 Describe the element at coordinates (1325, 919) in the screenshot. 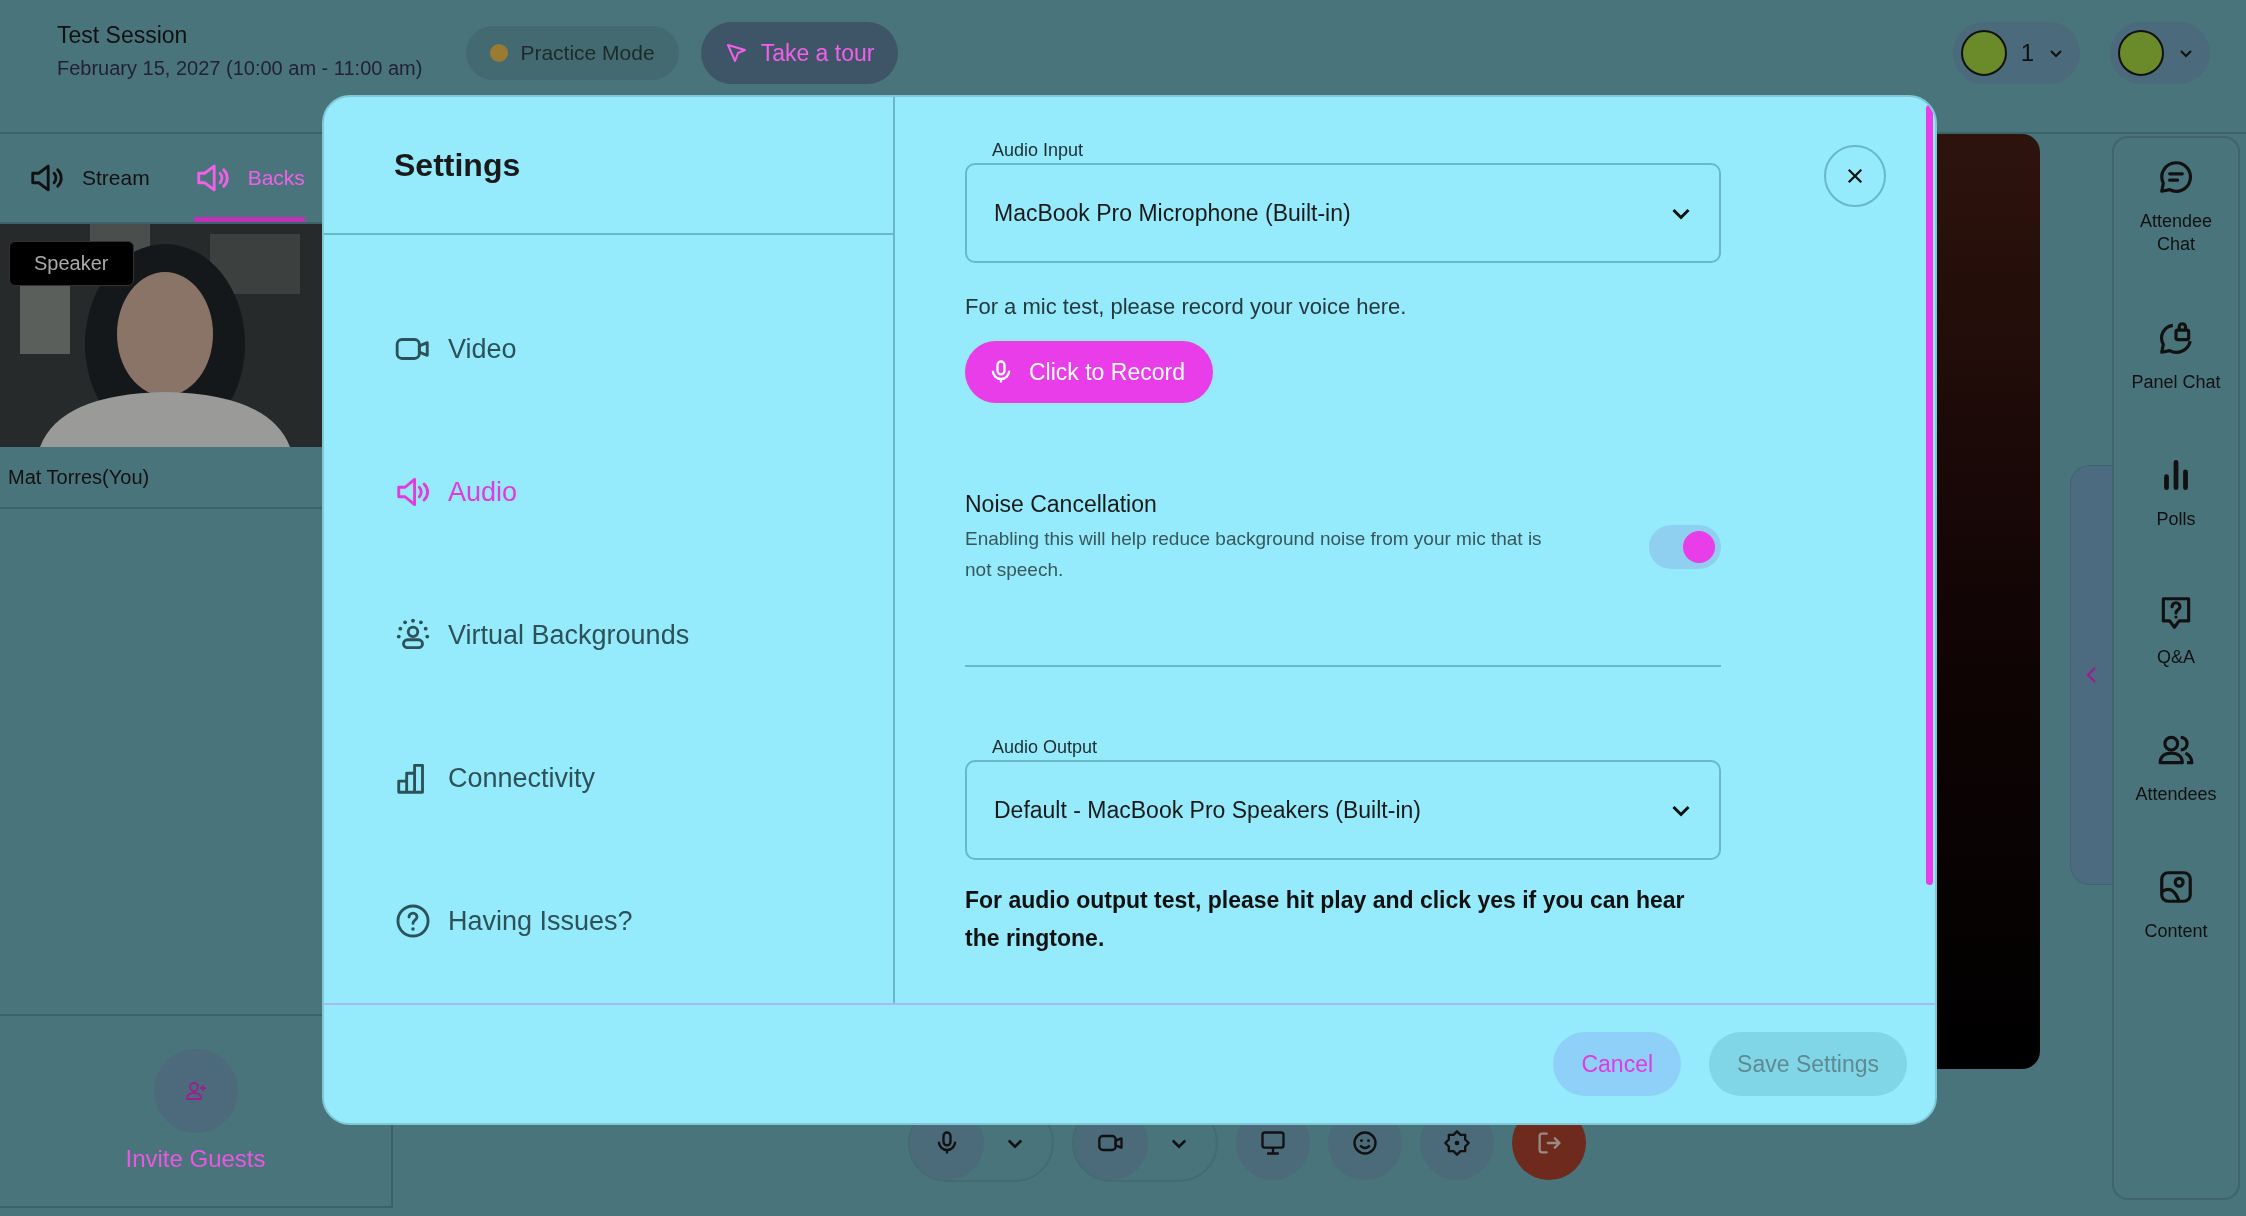

I see `output-test-instructions: For audio output test, please hit play and click yes if you can hear the ringtone.` at that location.